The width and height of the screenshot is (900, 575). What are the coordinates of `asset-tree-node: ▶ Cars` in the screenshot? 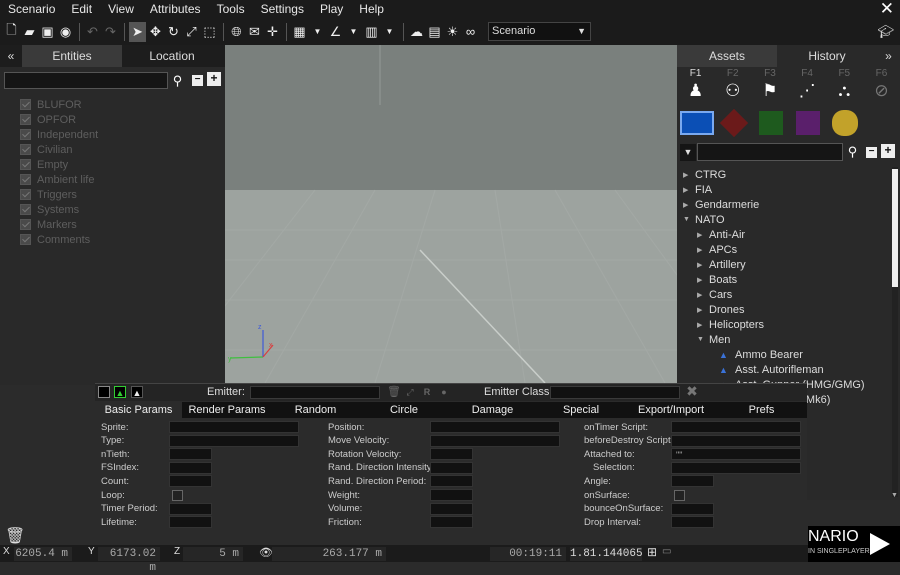 It's located at (788, 294).